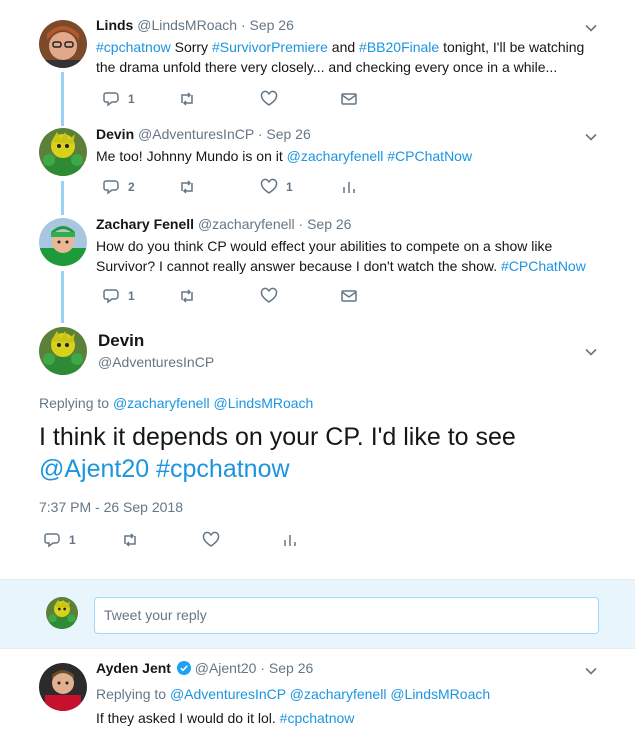  I want to click on reply-composer: Tweet your reply, so click(317, 614).